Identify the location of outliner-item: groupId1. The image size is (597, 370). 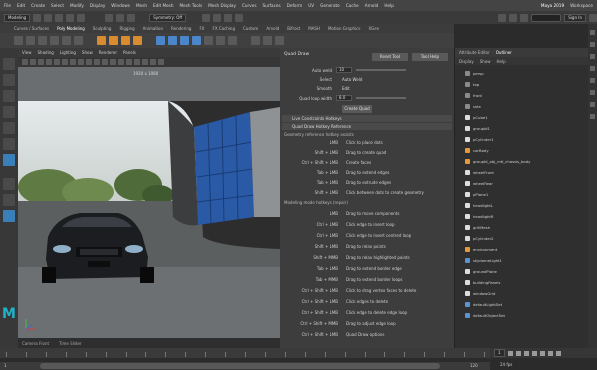
(477, 128).